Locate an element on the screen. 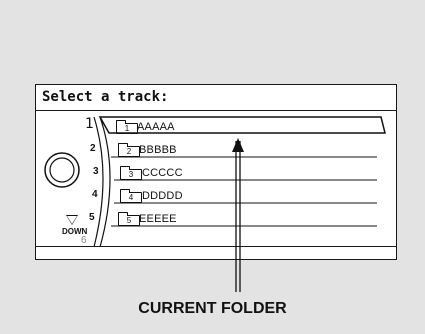 Image resolution: width=425 pixels, height=334 pixels. pointer-arrow-icon is located at coordinates (238, 215).